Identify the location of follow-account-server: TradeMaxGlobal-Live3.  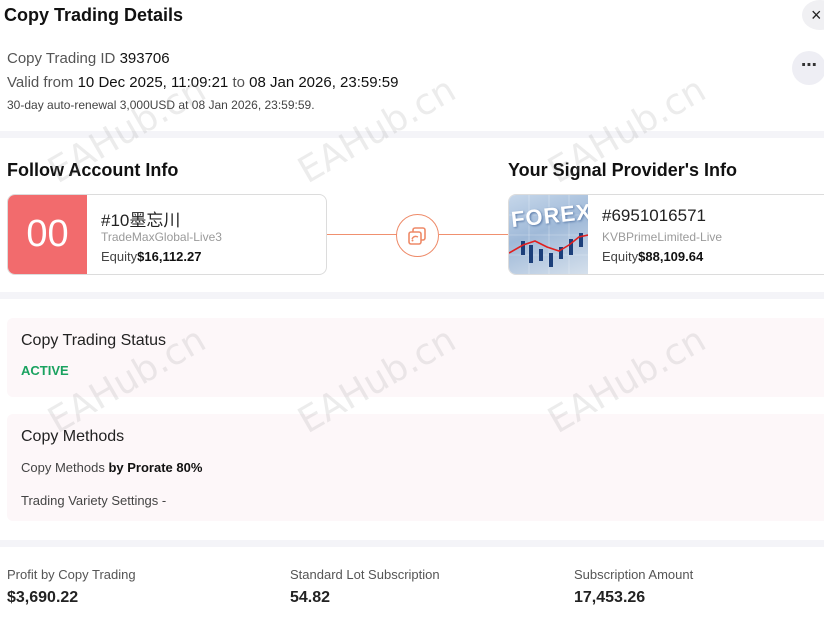
(161, 237).